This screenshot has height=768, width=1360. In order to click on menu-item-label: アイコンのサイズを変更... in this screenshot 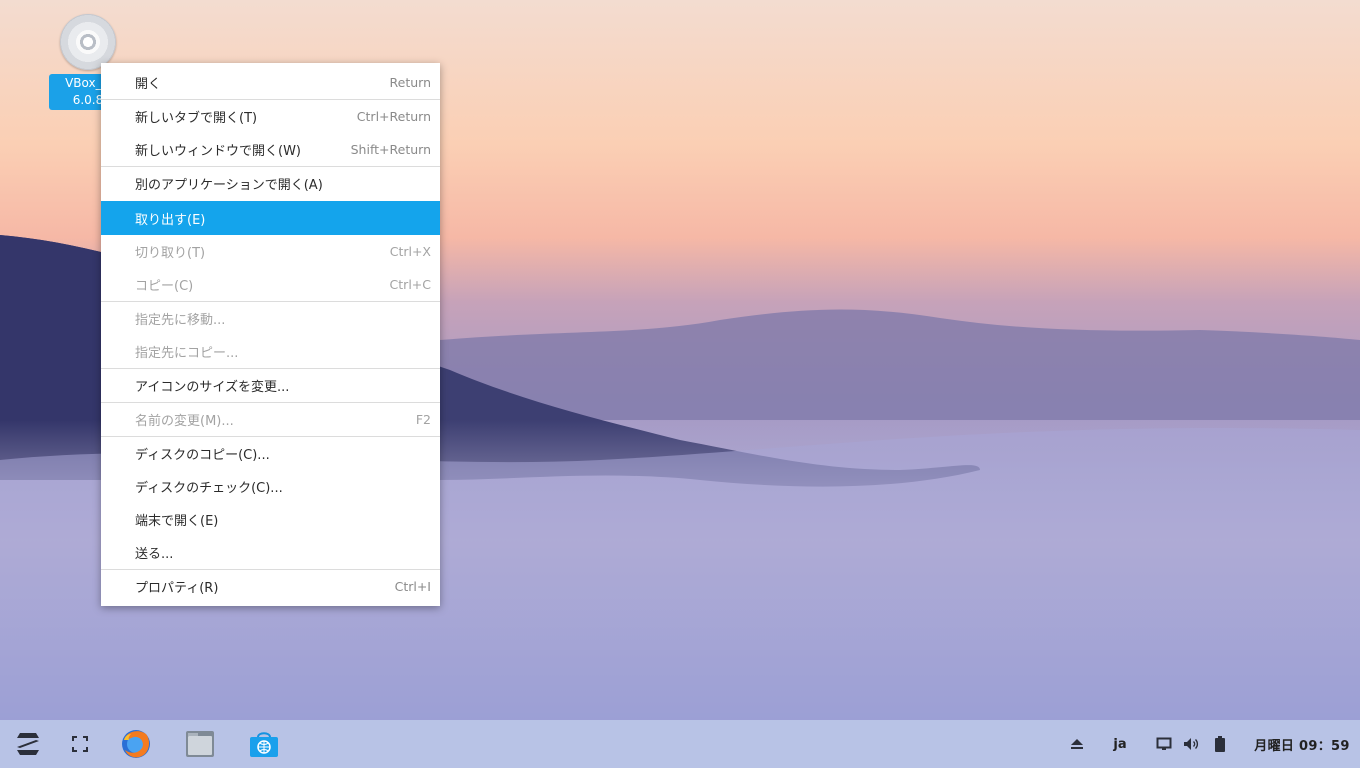, I will do `click(212, 387)`.